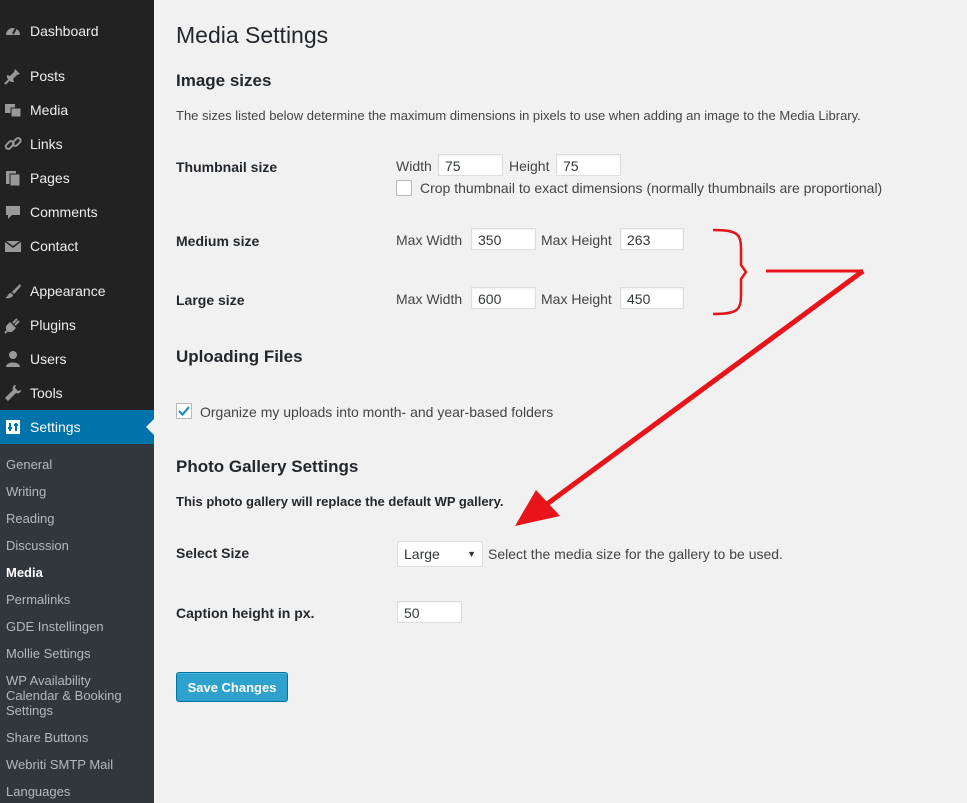 The width and height of the screenshot is (967, 803). I want to click on brush-icon, so click(13, 291).